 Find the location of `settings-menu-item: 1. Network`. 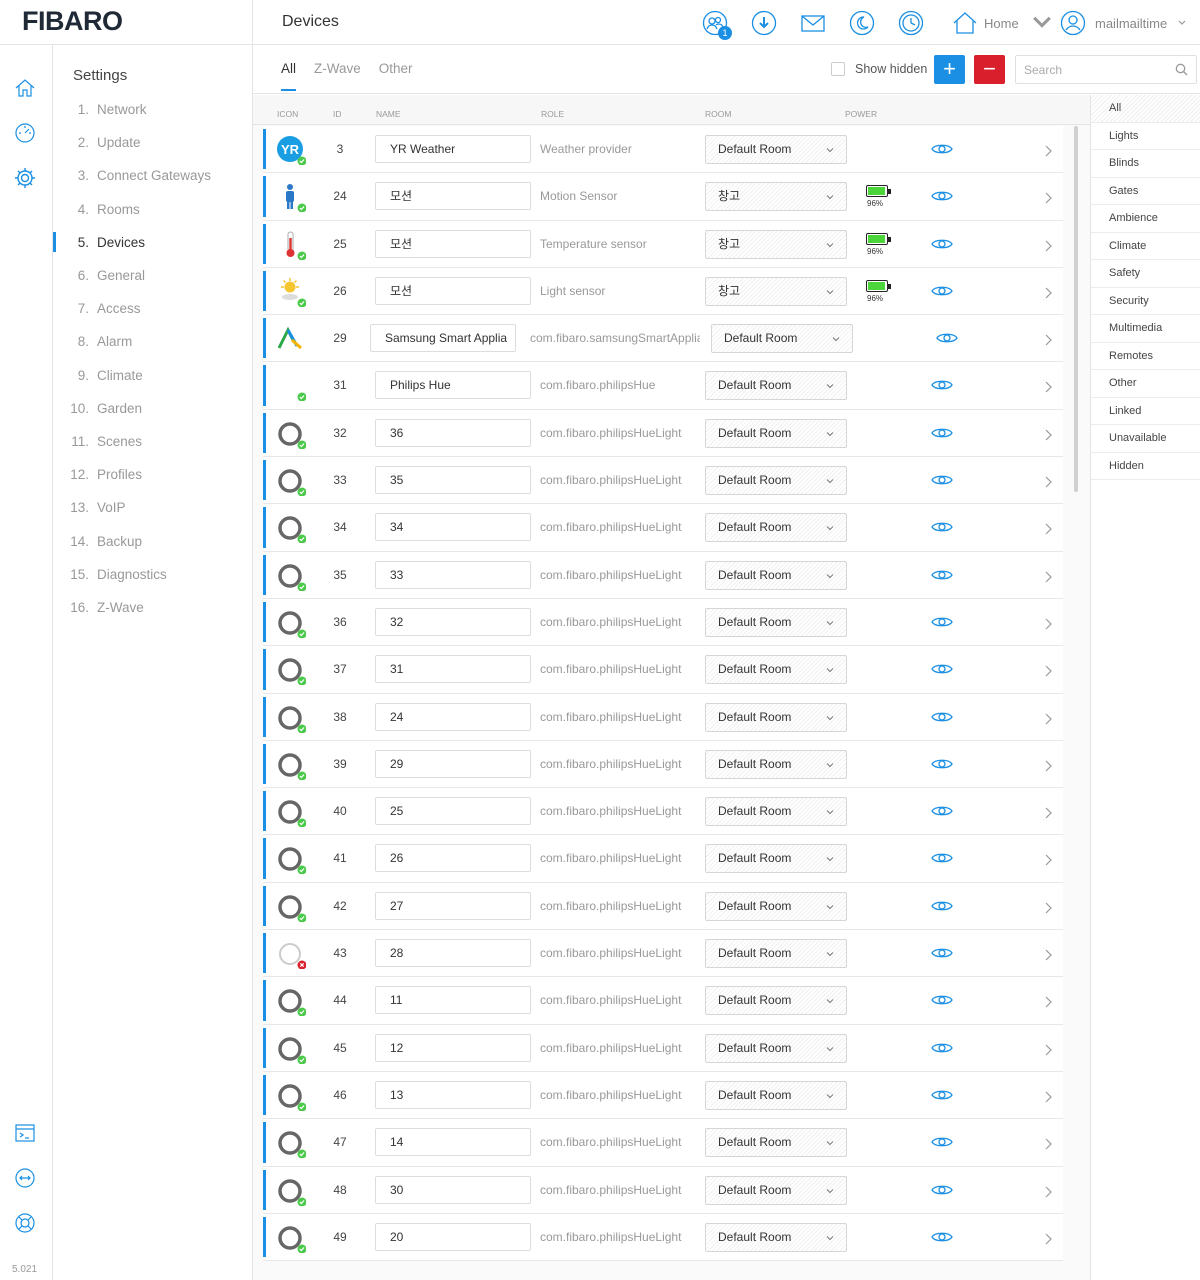

settings-menu-item: 1. Network is located at coordinates (152, 109).